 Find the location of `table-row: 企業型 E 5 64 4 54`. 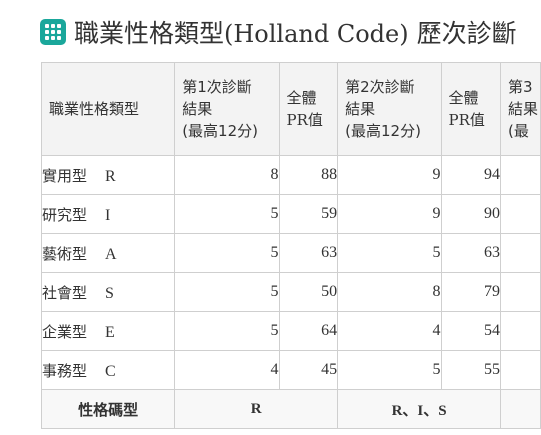

table-row: 企業型 E 5 64 4 54 is located at coordinates (290, 331).